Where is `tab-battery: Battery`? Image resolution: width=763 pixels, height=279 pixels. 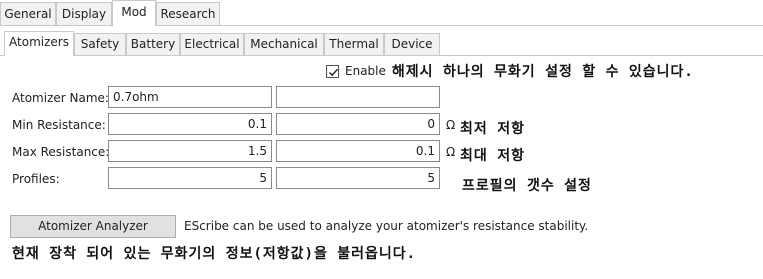
tab-battery: Battery is located at coordinates (153, 44).